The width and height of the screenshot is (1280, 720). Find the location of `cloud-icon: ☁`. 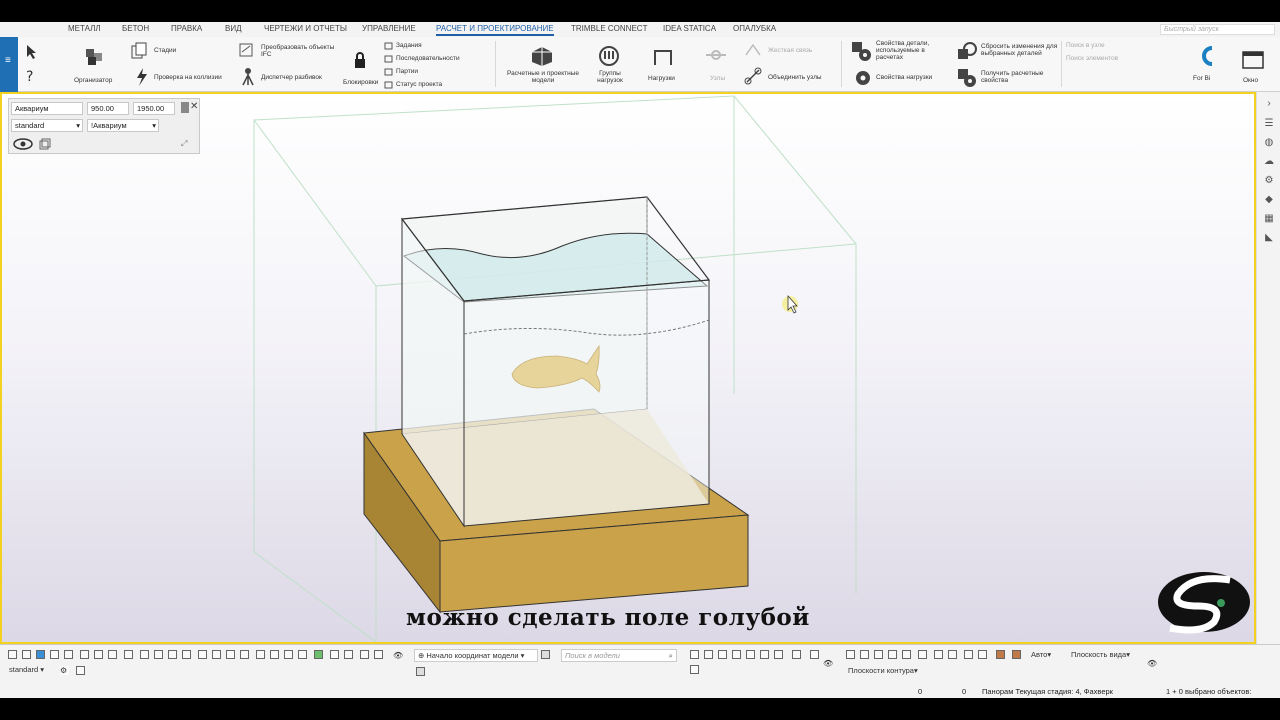

cloud-icon: ☁ is located at coordinates (1269, 162).